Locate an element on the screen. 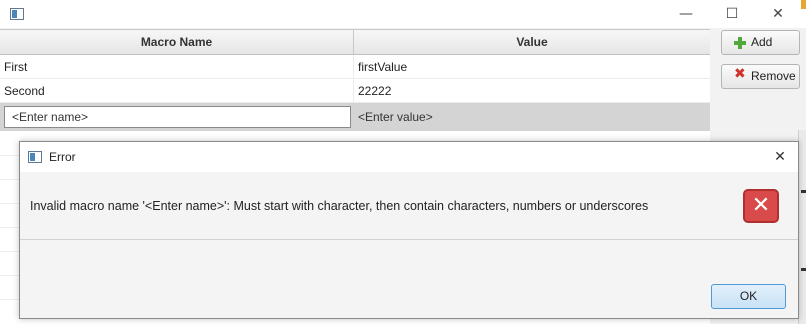 This screenshot has height=324, width=806. close-button: ✕ is located at coordinates (778, 14).